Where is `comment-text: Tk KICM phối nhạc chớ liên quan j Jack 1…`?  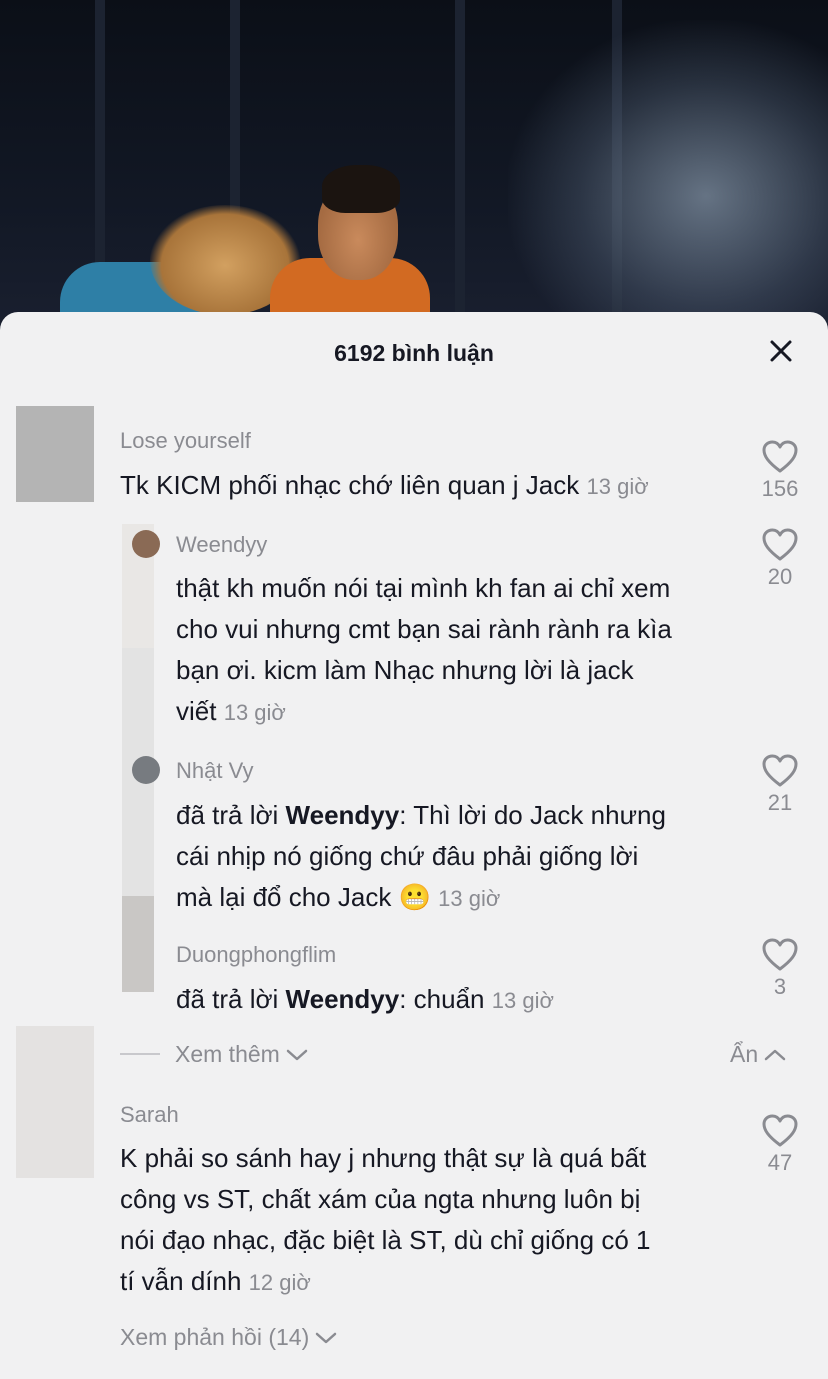
comment-text: Tk KICM phối nhạc chớ liên quan j Jack 1… is located at coordinates (384, 485).